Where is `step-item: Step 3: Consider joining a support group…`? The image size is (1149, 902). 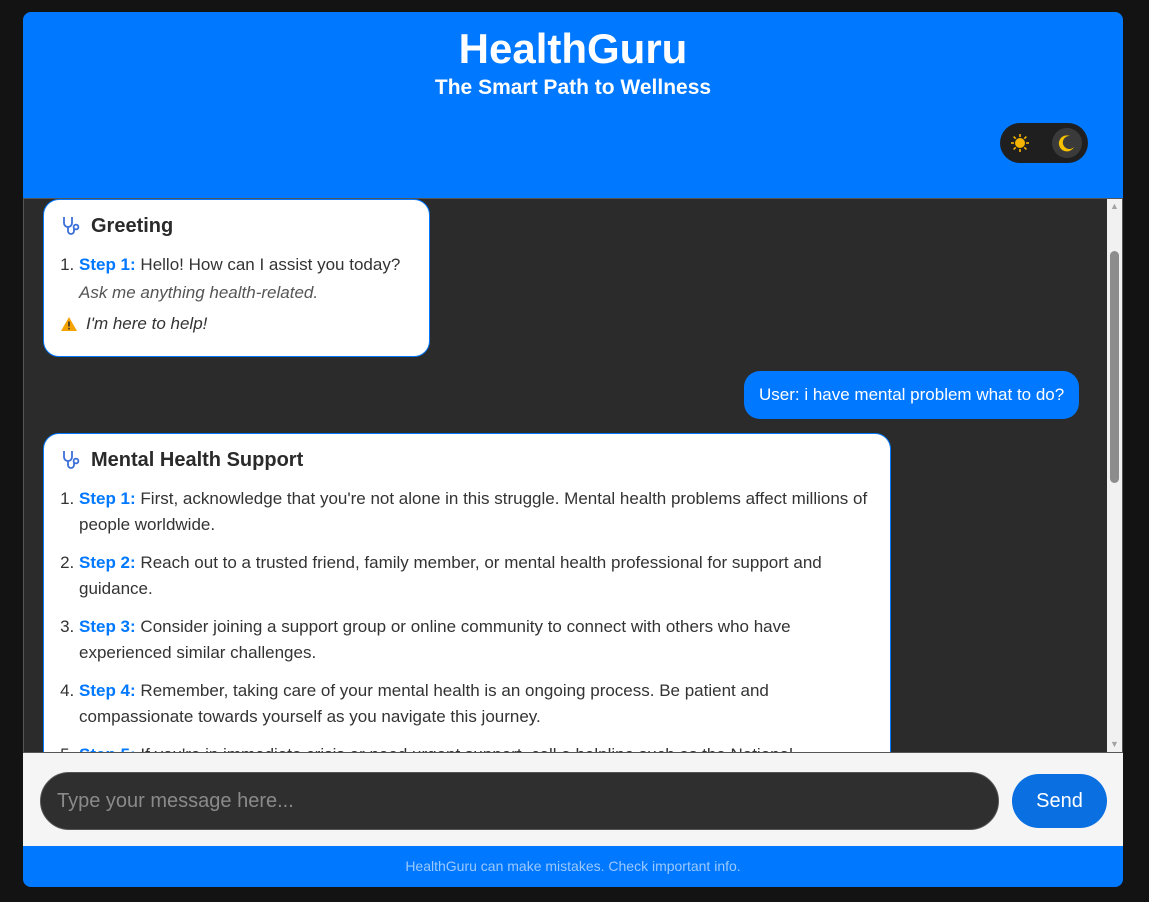 step-item: Step 3: Consider joining a support group… is located at coordinates (476, 640).